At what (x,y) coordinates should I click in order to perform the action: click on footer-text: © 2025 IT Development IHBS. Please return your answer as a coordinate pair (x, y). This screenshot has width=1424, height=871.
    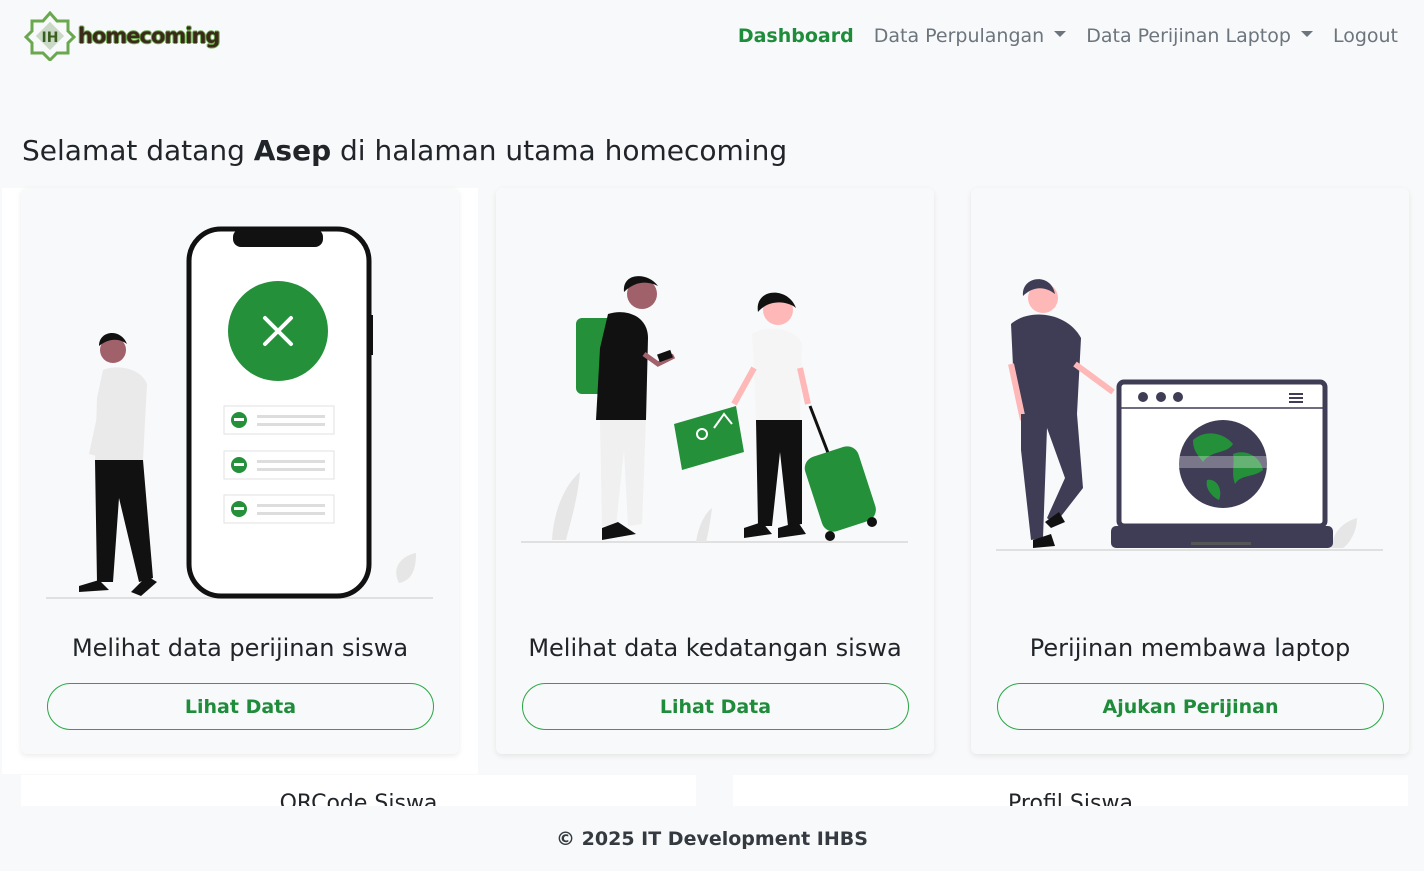
    Looking at the image, I should click on (712, 838).